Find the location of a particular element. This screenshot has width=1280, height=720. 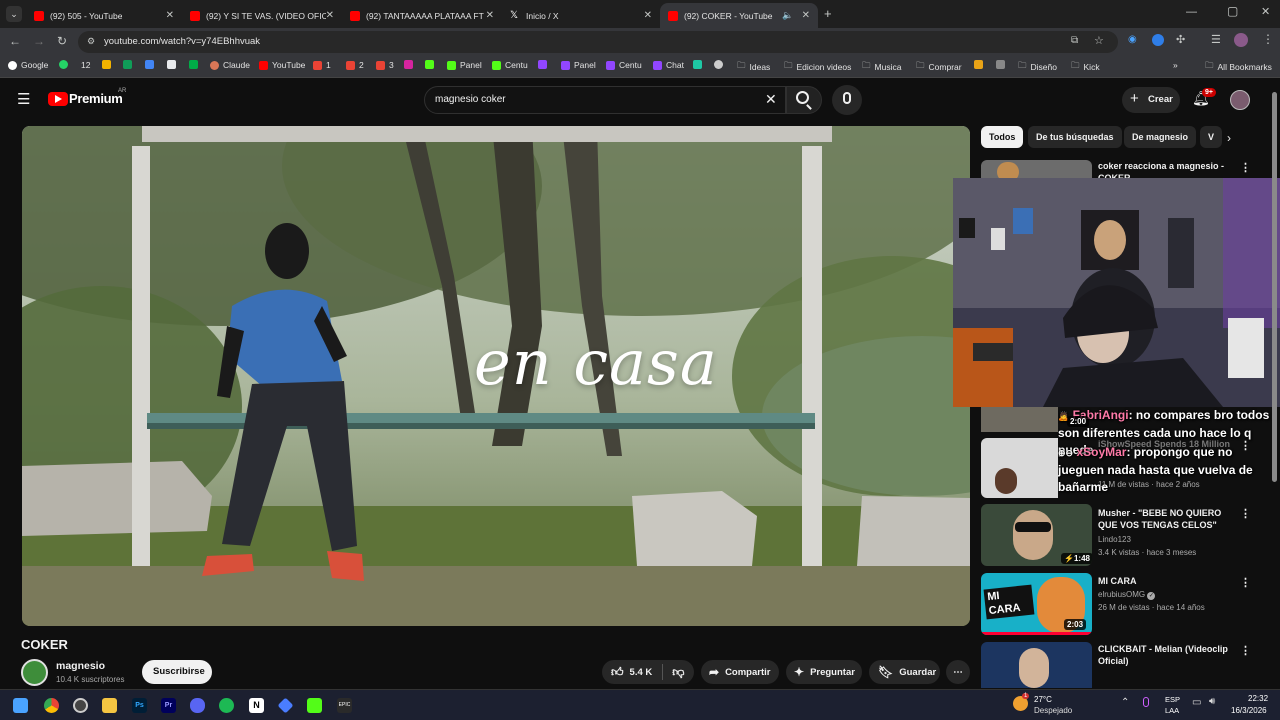

clock-time: 22:32 is located at coordinates (1258, 698).